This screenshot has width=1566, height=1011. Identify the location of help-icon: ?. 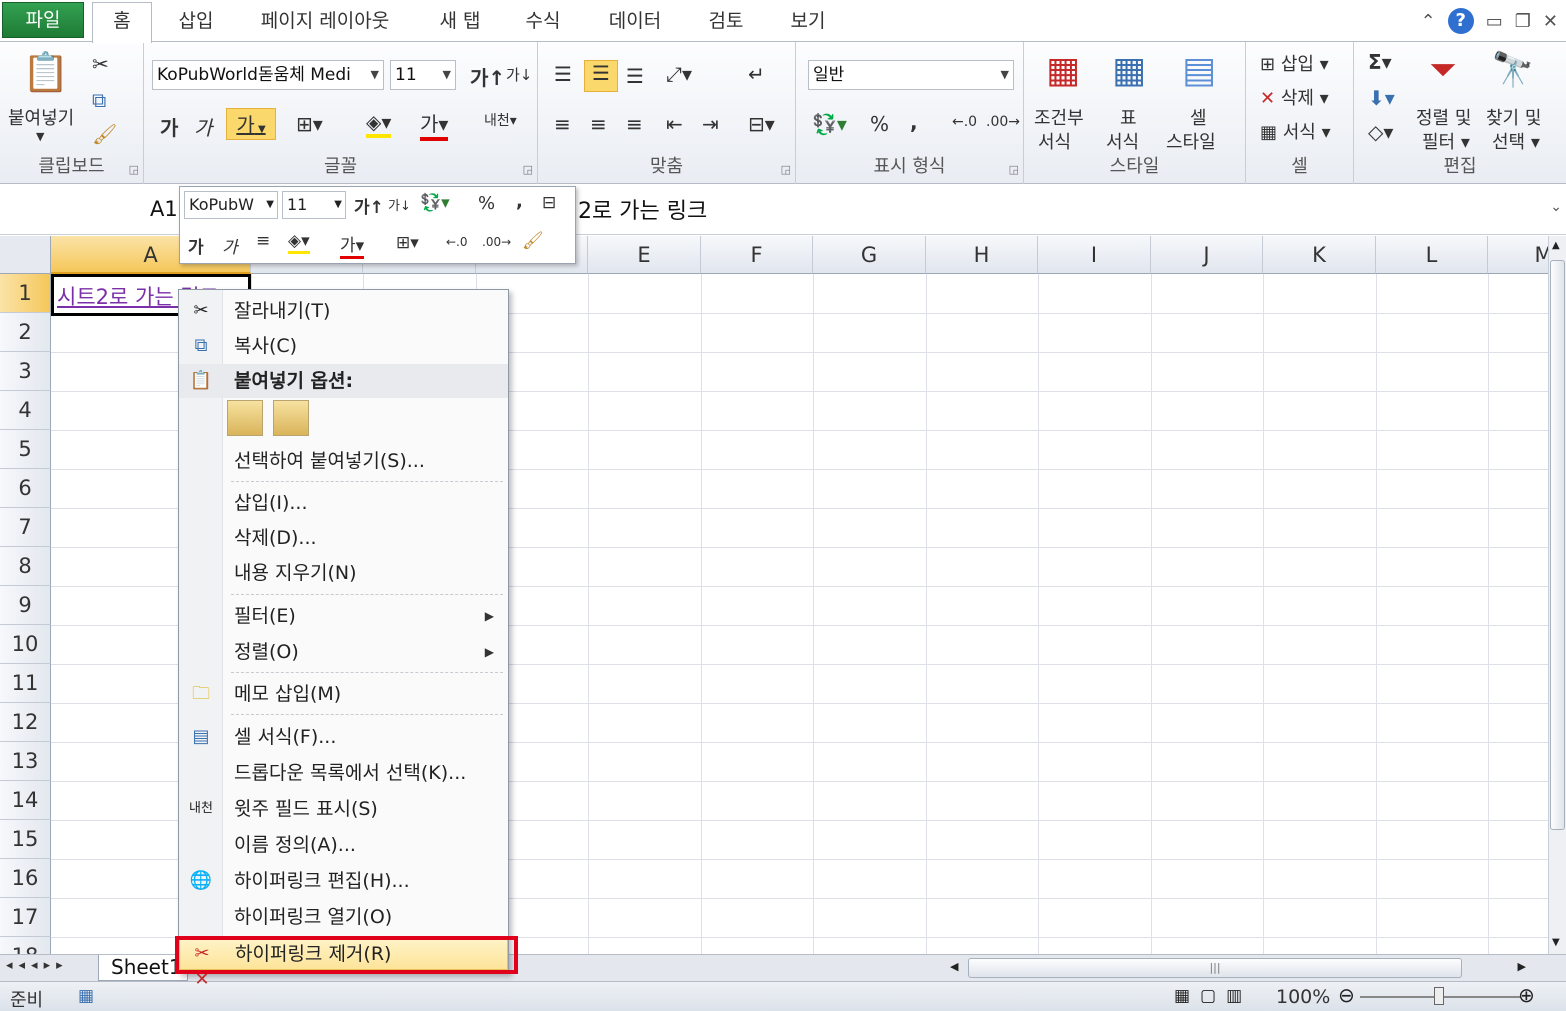
(1460, 21).